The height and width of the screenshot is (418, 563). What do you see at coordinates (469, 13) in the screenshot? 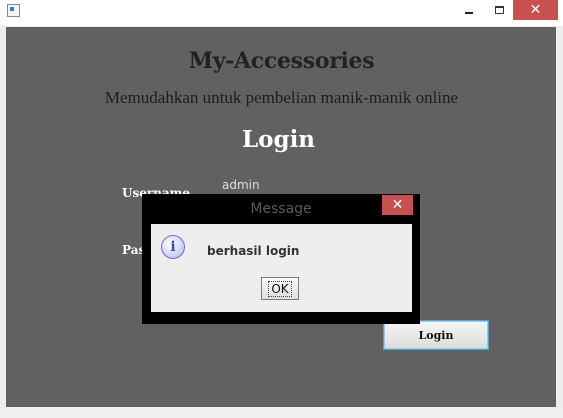
I see `minimize-icon` at bounding box center [469, 13].